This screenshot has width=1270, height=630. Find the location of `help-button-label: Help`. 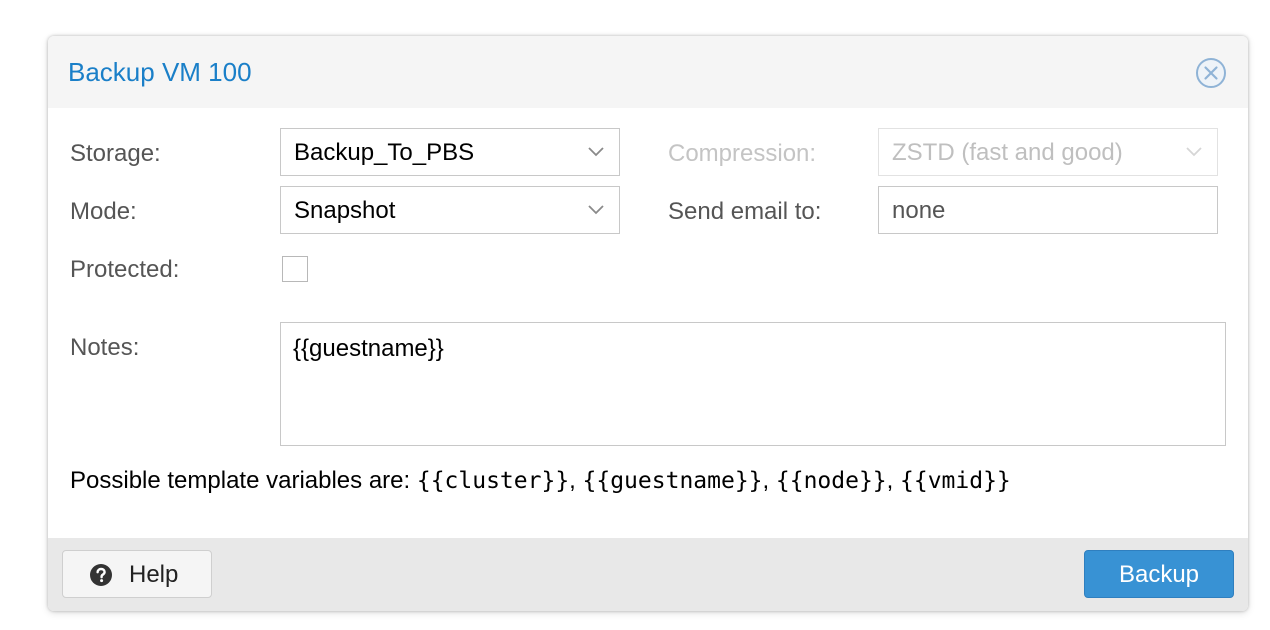

help-button-label: Help is located at coordinates (154, 574).